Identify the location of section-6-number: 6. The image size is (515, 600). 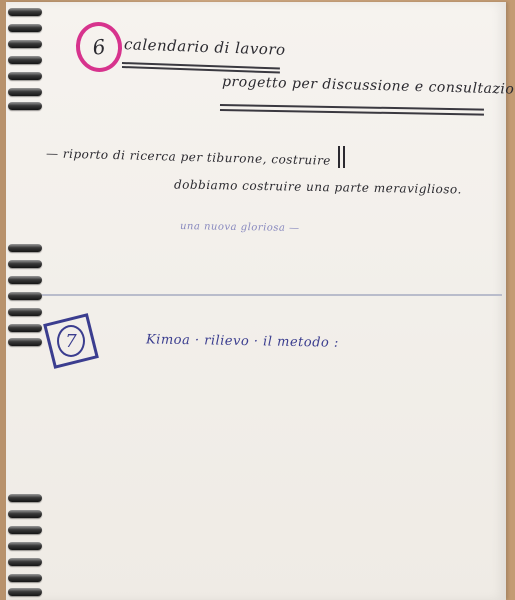
(99, 47).